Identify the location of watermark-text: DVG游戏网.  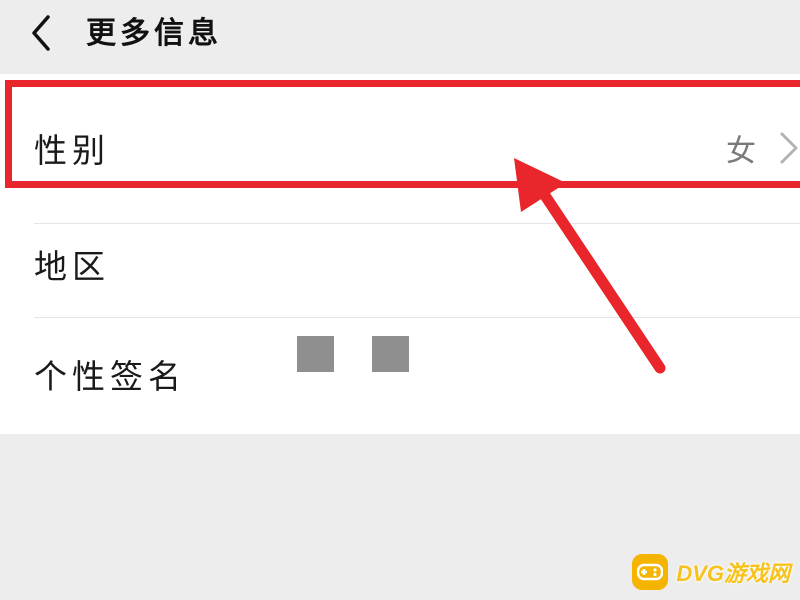
(733, 573).